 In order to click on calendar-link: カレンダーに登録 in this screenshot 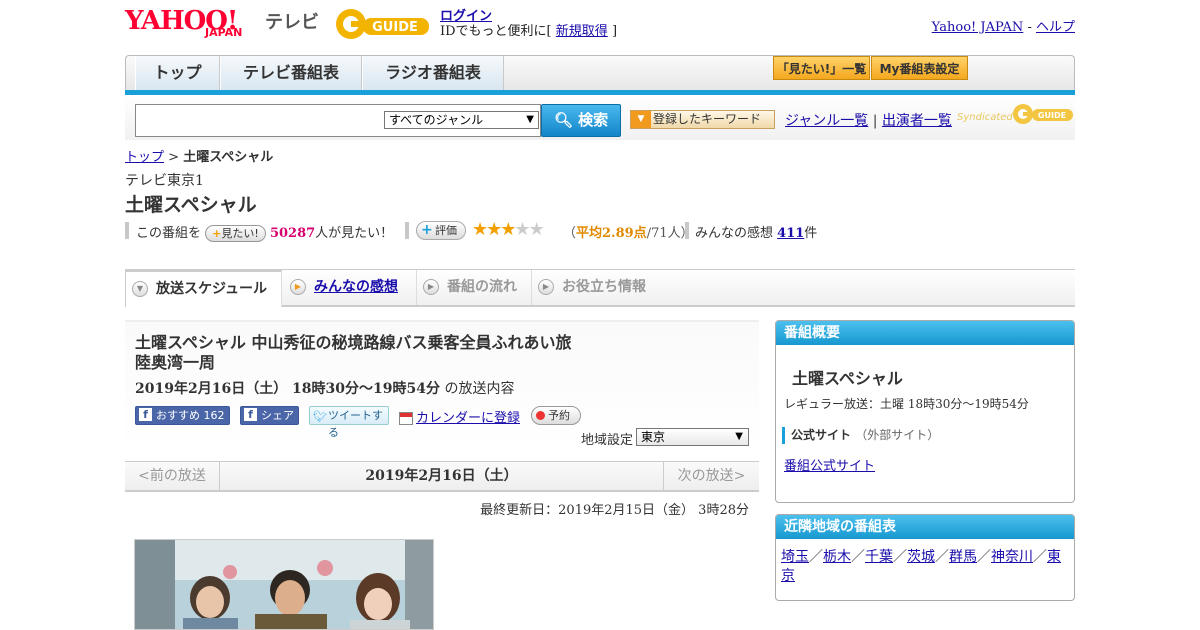, I will do `click(459, 416)`.